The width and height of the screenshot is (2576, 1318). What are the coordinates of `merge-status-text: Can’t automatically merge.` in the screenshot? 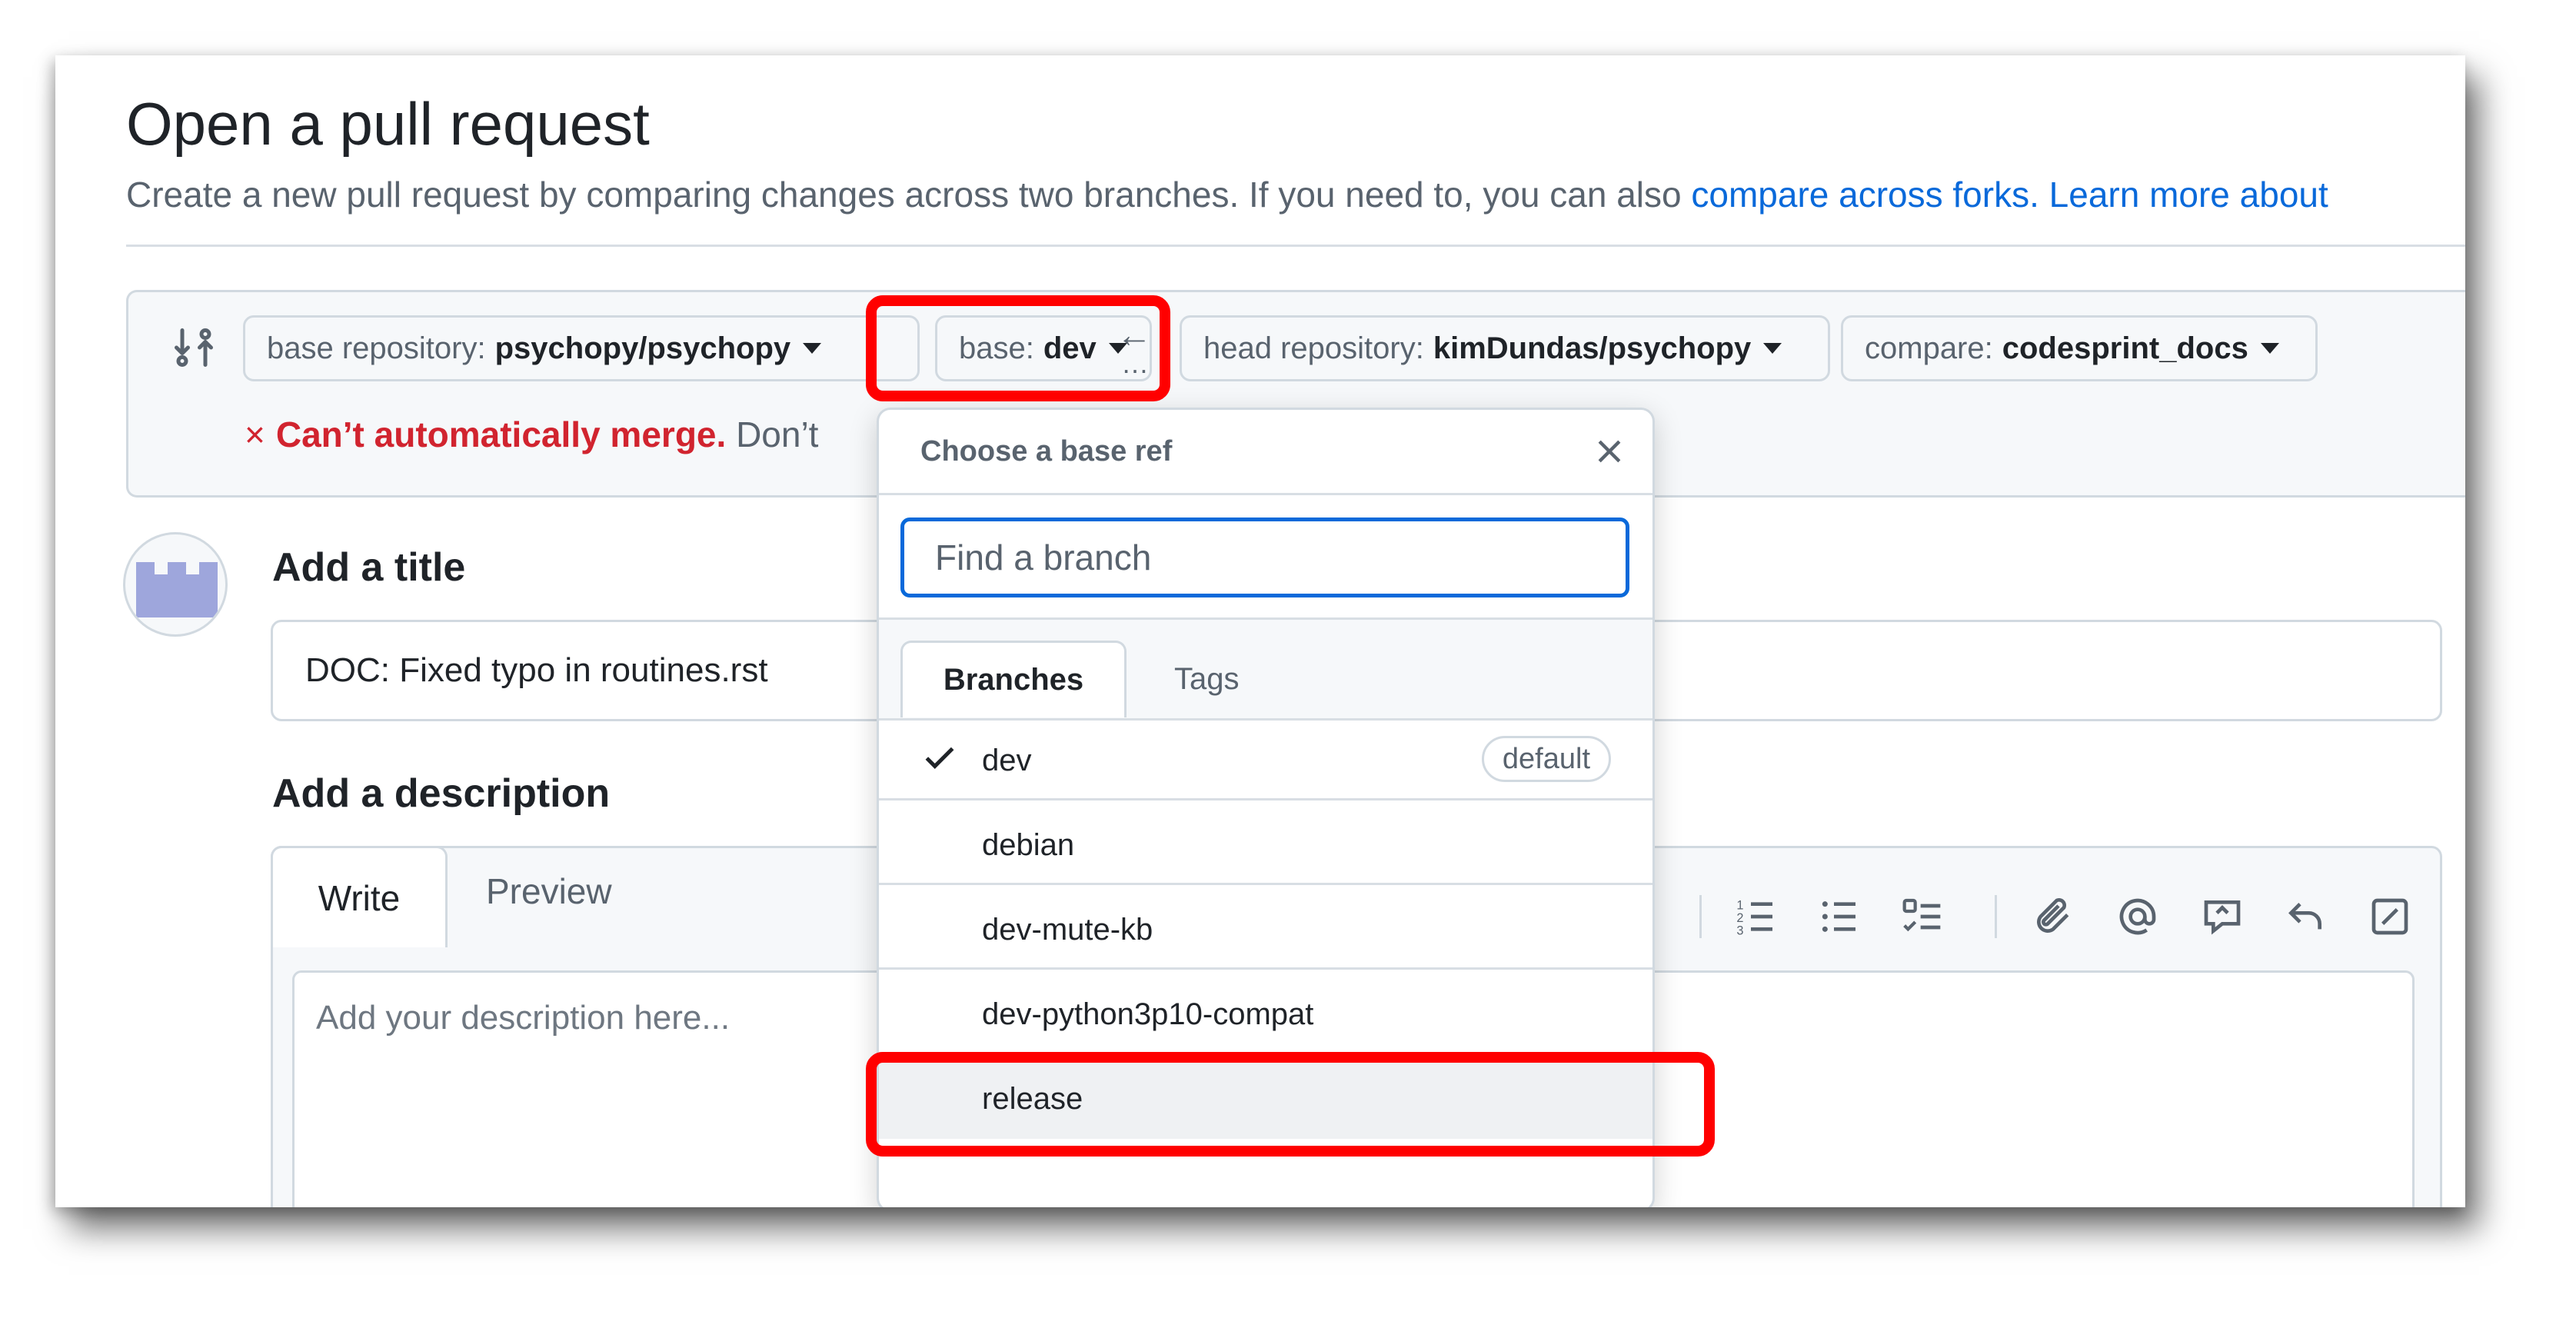 It's located at (501, 434).